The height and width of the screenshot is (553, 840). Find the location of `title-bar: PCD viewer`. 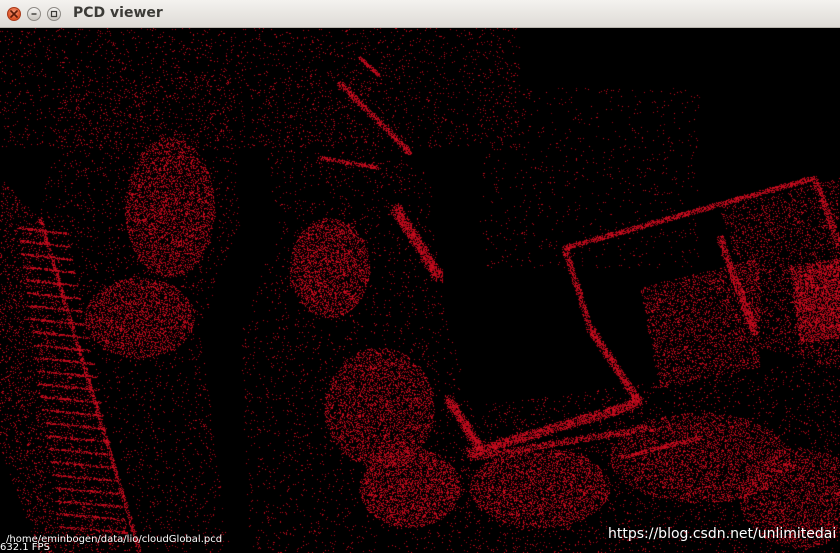

title-bar: PCD viewer is located at coordinates (420, 14).